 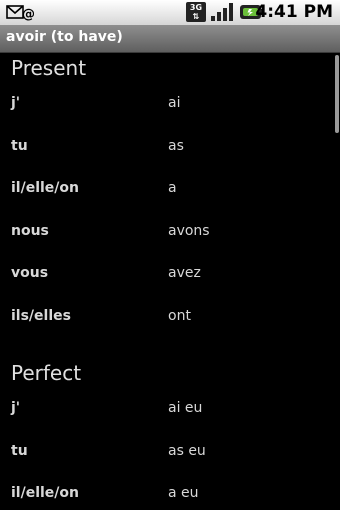 What do you see at coordinates (184, 273) in the screenshot?
I see `verb-form: avez` at bounding box center [184, 273].